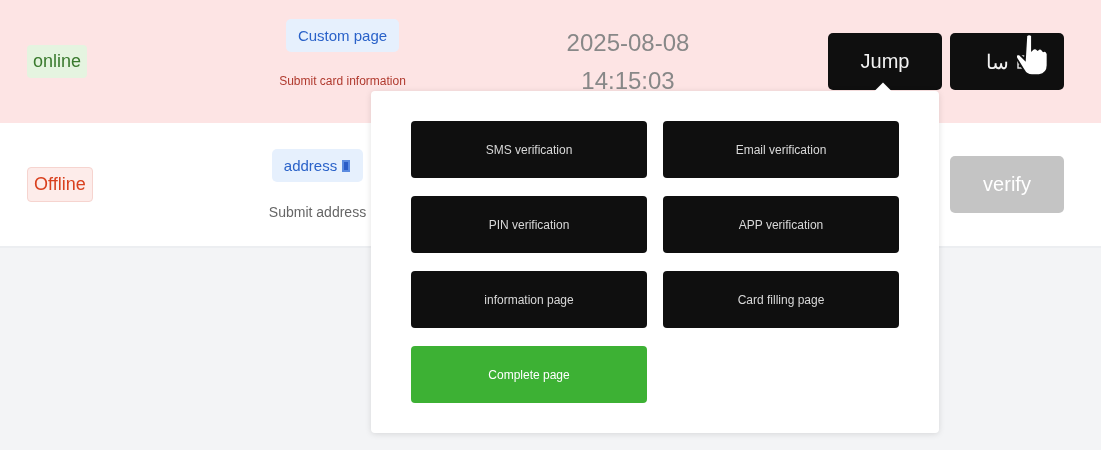  I want to click on status-note: Submit address, so click(317, 212).